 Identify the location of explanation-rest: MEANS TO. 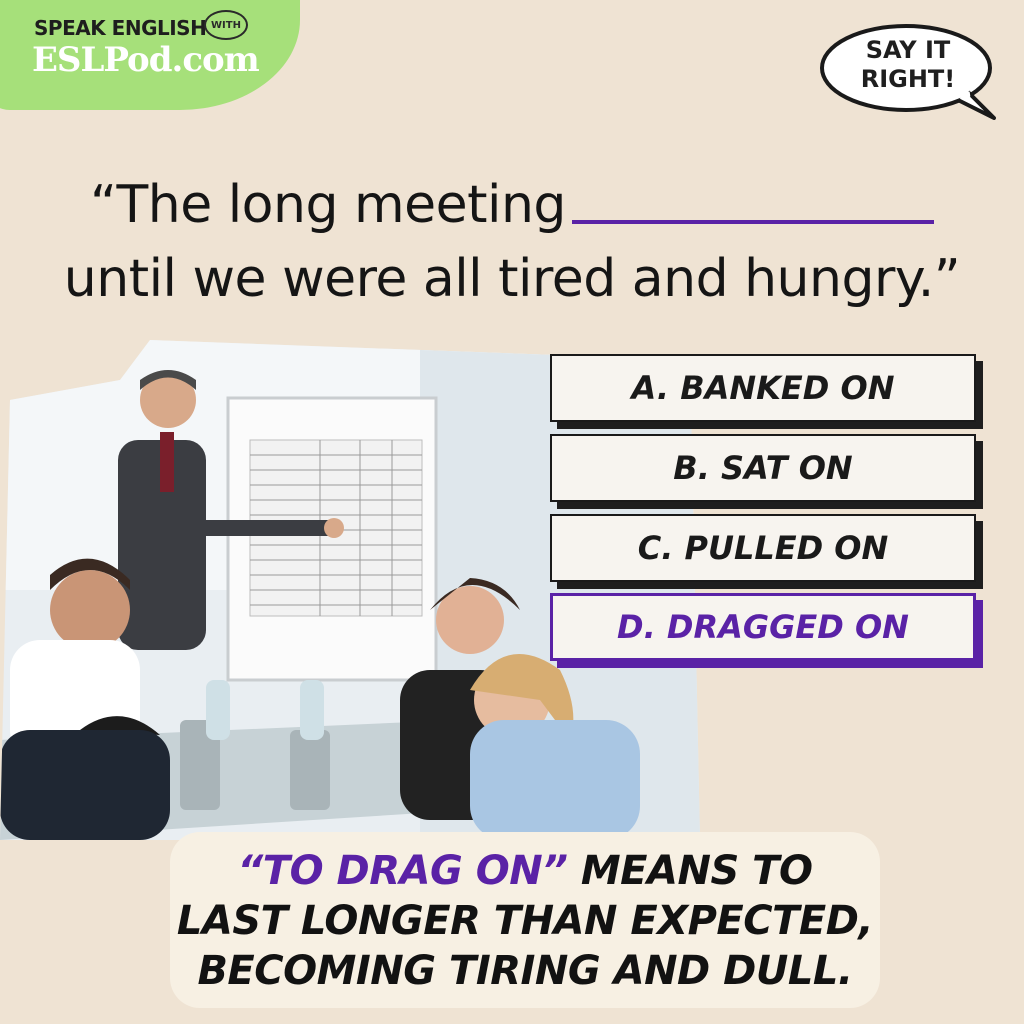
(690, 871).